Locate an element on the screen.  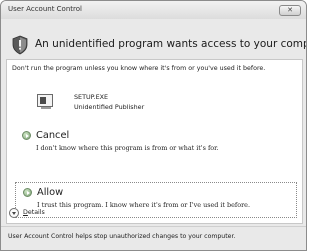
publisher-name: Unidentified Publisher is located at coordinates (109, 107).